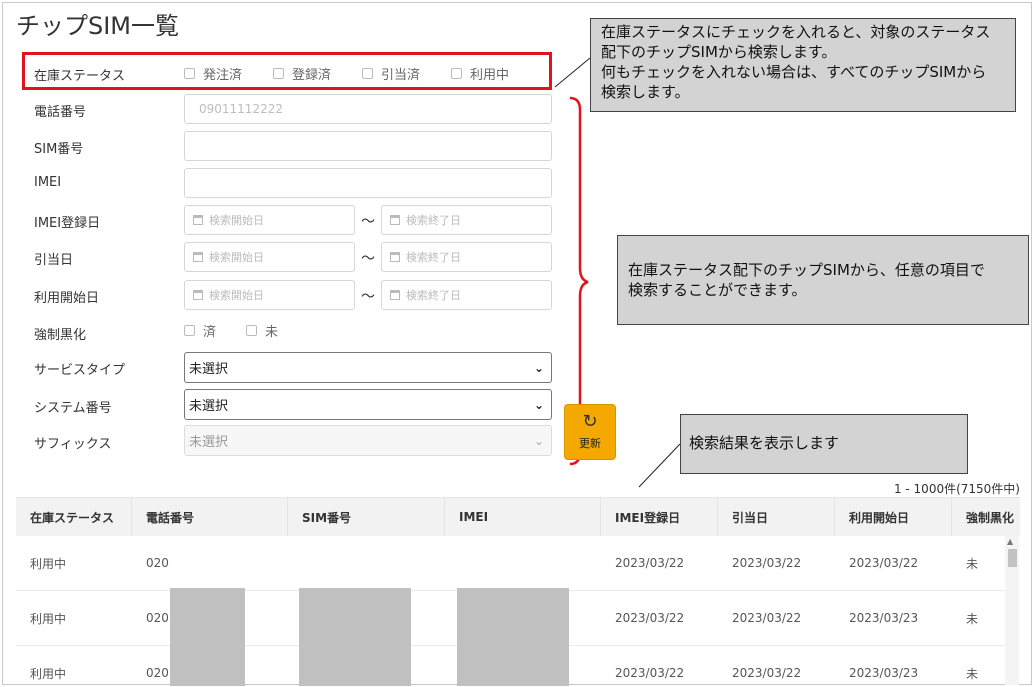  I want to click on column-header: 電話番号, so click(210, 517).